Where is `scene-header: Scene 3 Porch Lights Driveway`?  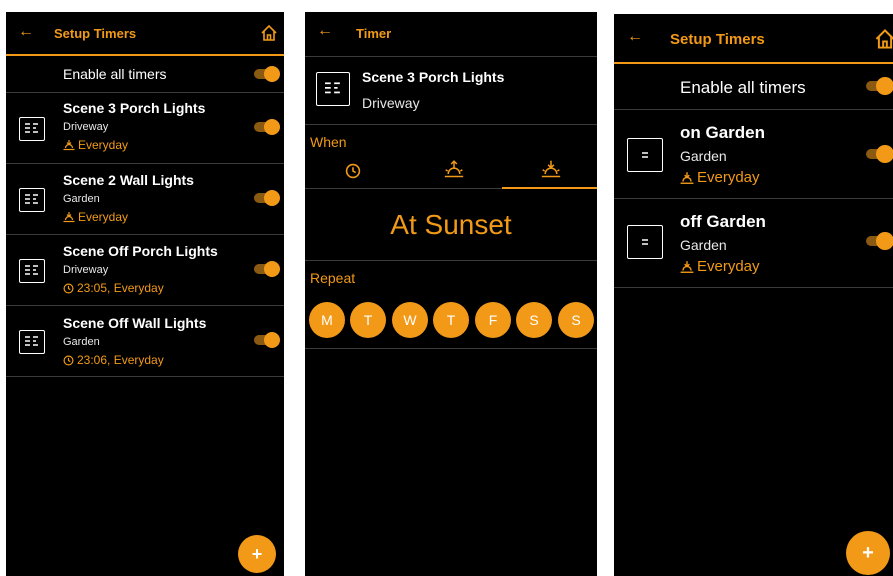 scene-header: Scene 3 Porch Lights Driveway is located at coordinates (451, 91).